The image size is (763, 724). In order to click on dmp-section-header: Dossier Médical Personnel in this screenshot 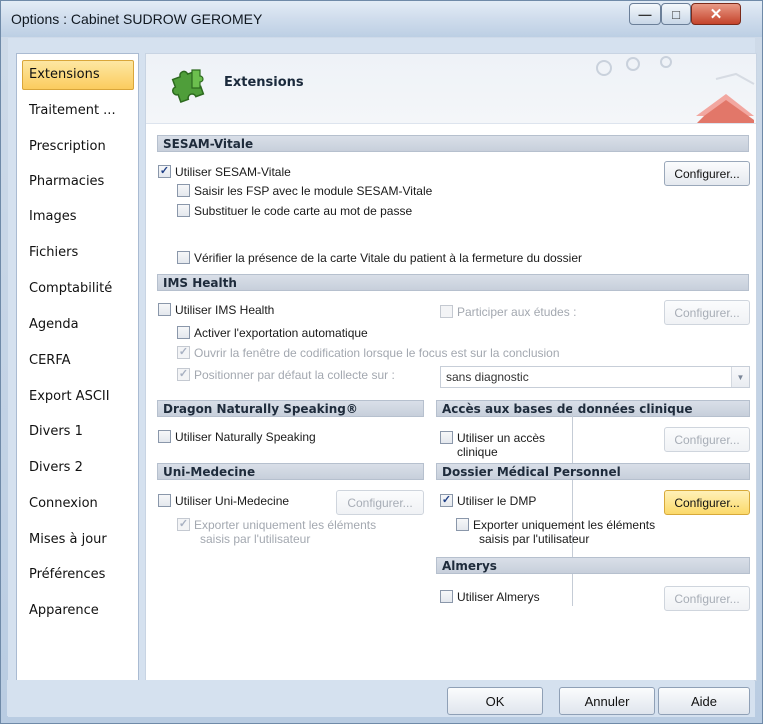, I will do `click(593, 471)`.